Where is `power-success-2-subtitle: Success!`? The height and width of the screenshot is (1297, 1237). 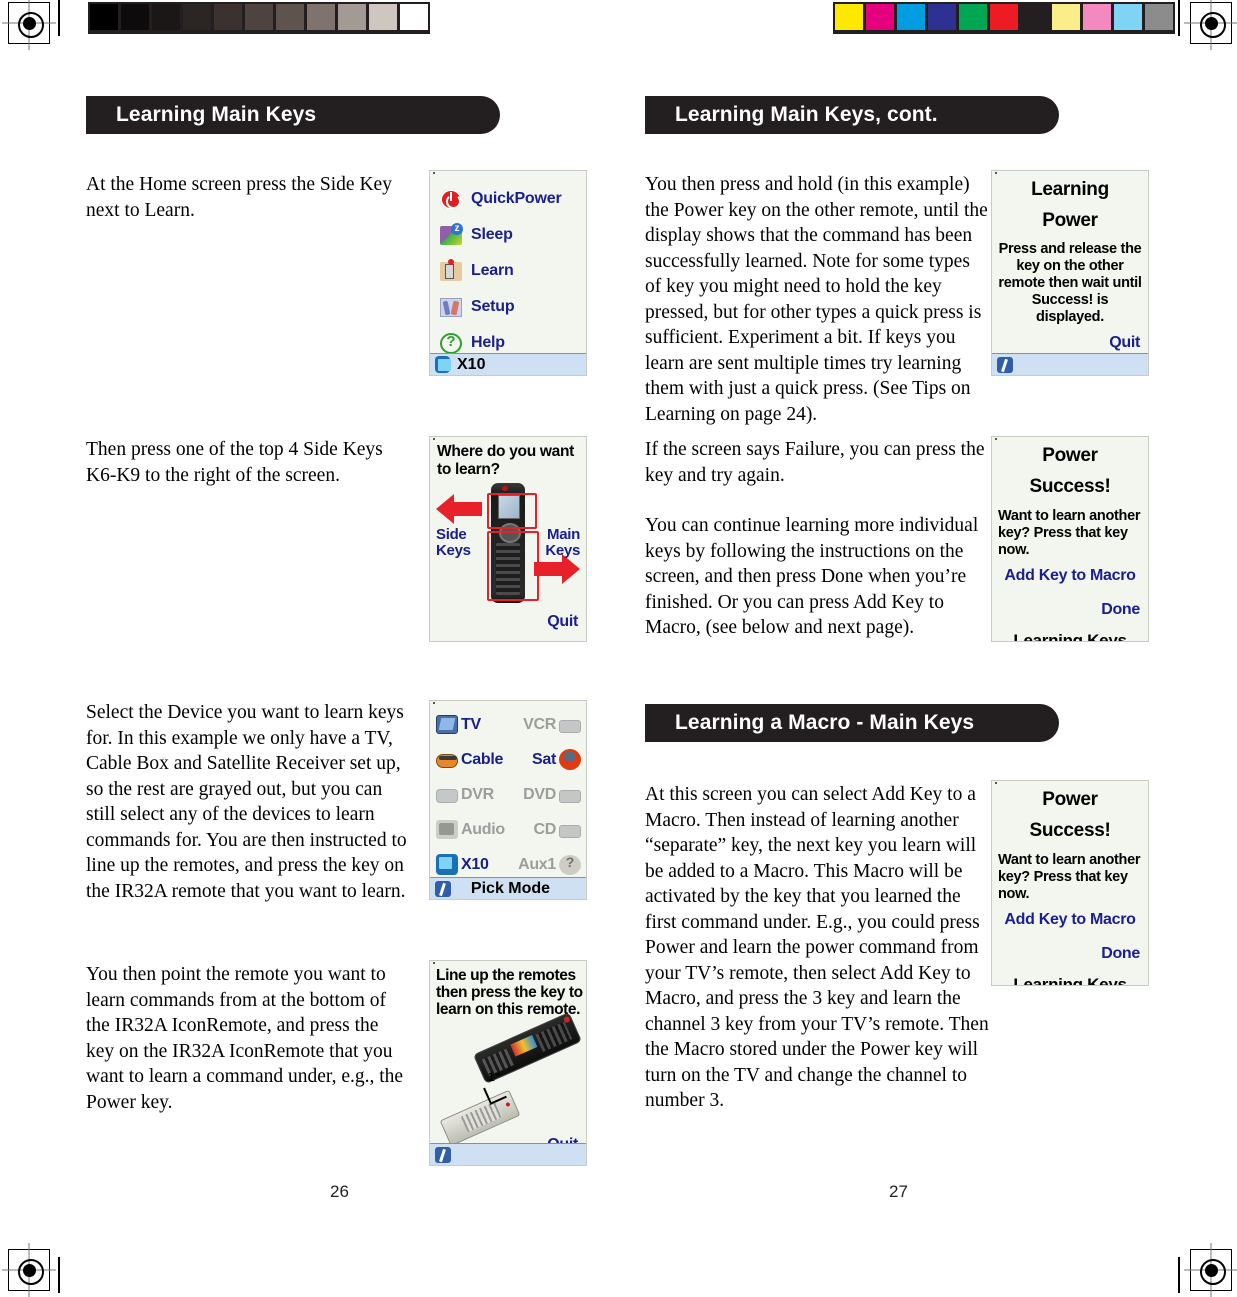
power-success-2-subtitle: Success! is located at coordinates (1070, 830).